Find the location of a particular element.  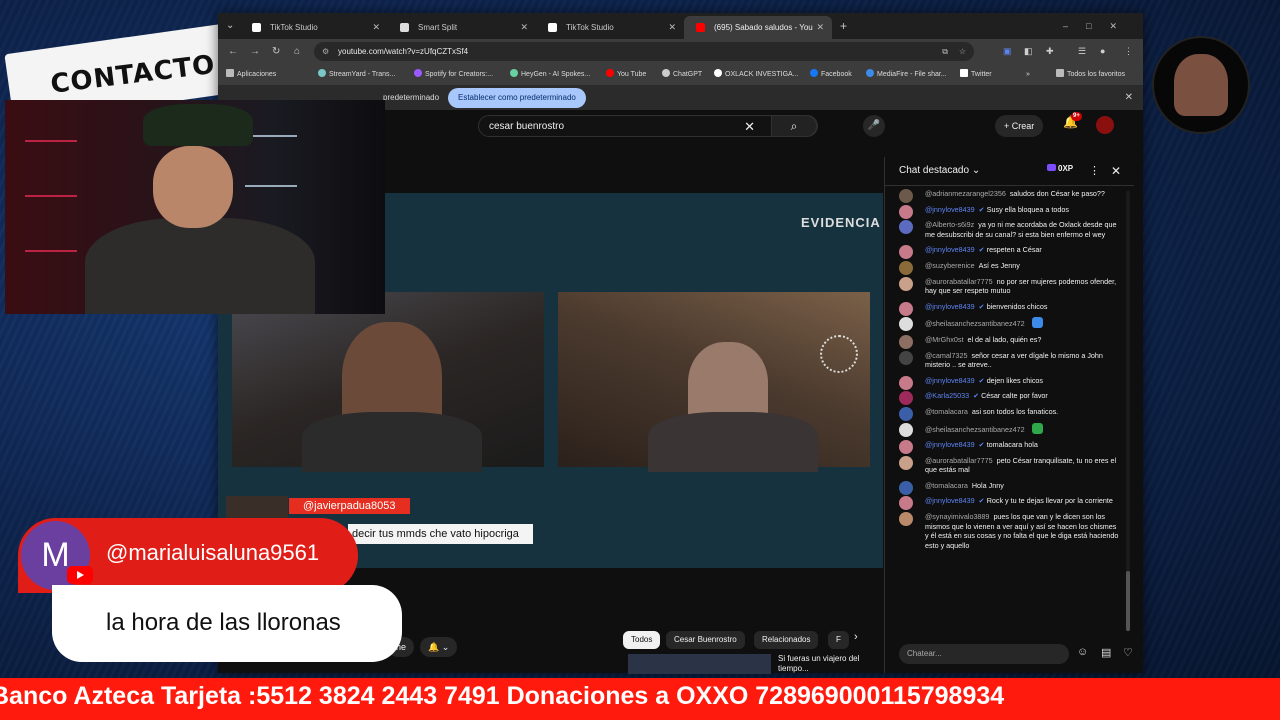

bookmark-item: ChatGPT is located at coordinates (682, 74).